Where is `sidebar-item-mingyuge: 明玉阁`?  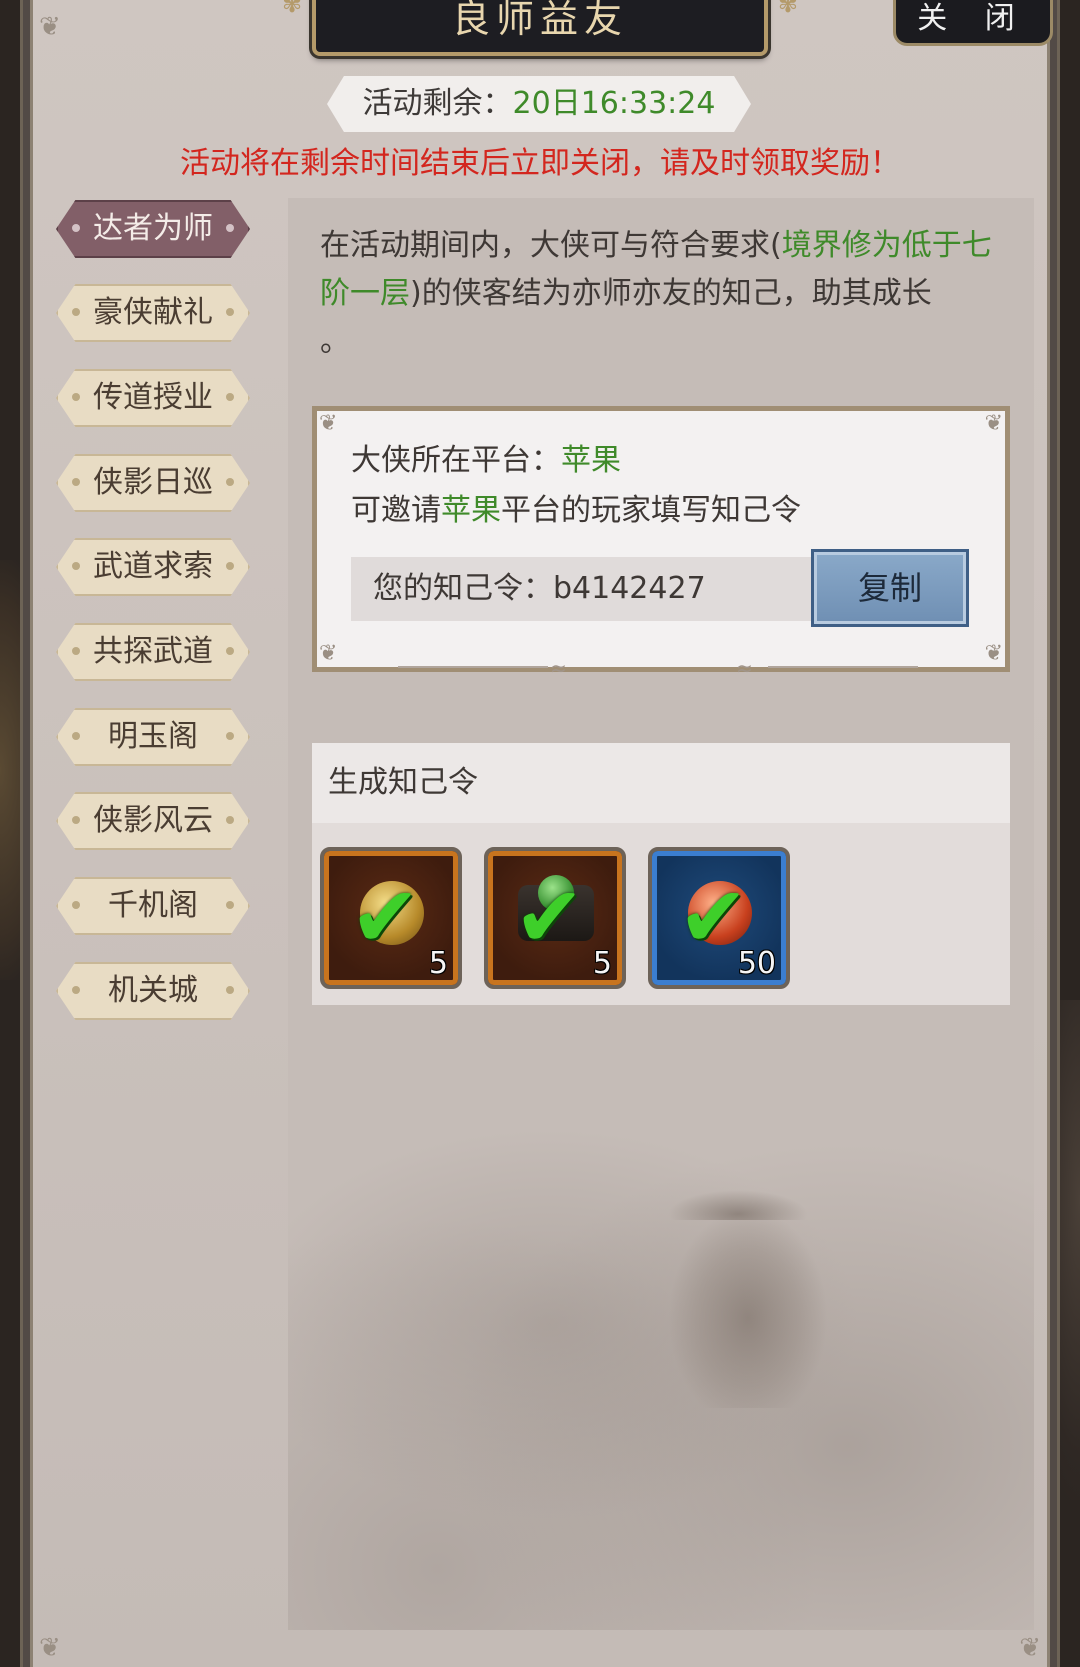 sidebar-item-mingyuge: 明玉阁 is located at coordinates (153, 737).